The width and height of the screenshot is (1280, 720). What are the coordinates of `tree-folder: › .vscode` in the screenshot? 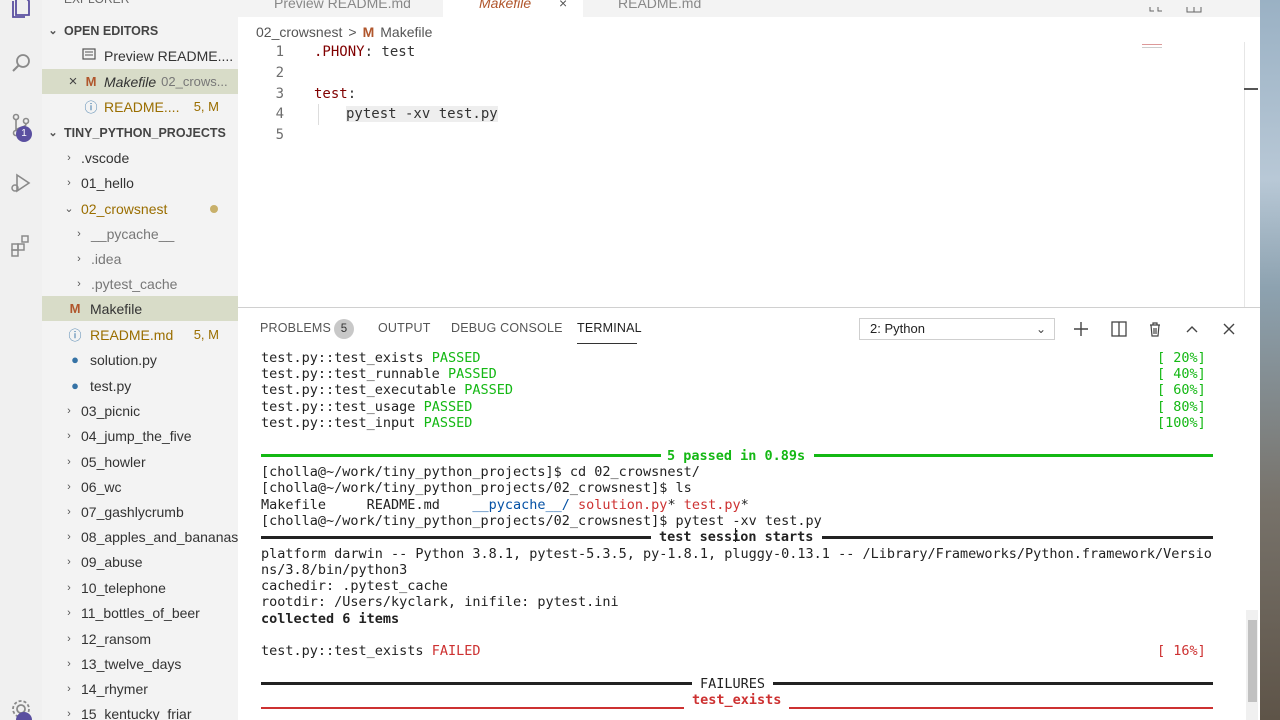 It's located at (140, 157).